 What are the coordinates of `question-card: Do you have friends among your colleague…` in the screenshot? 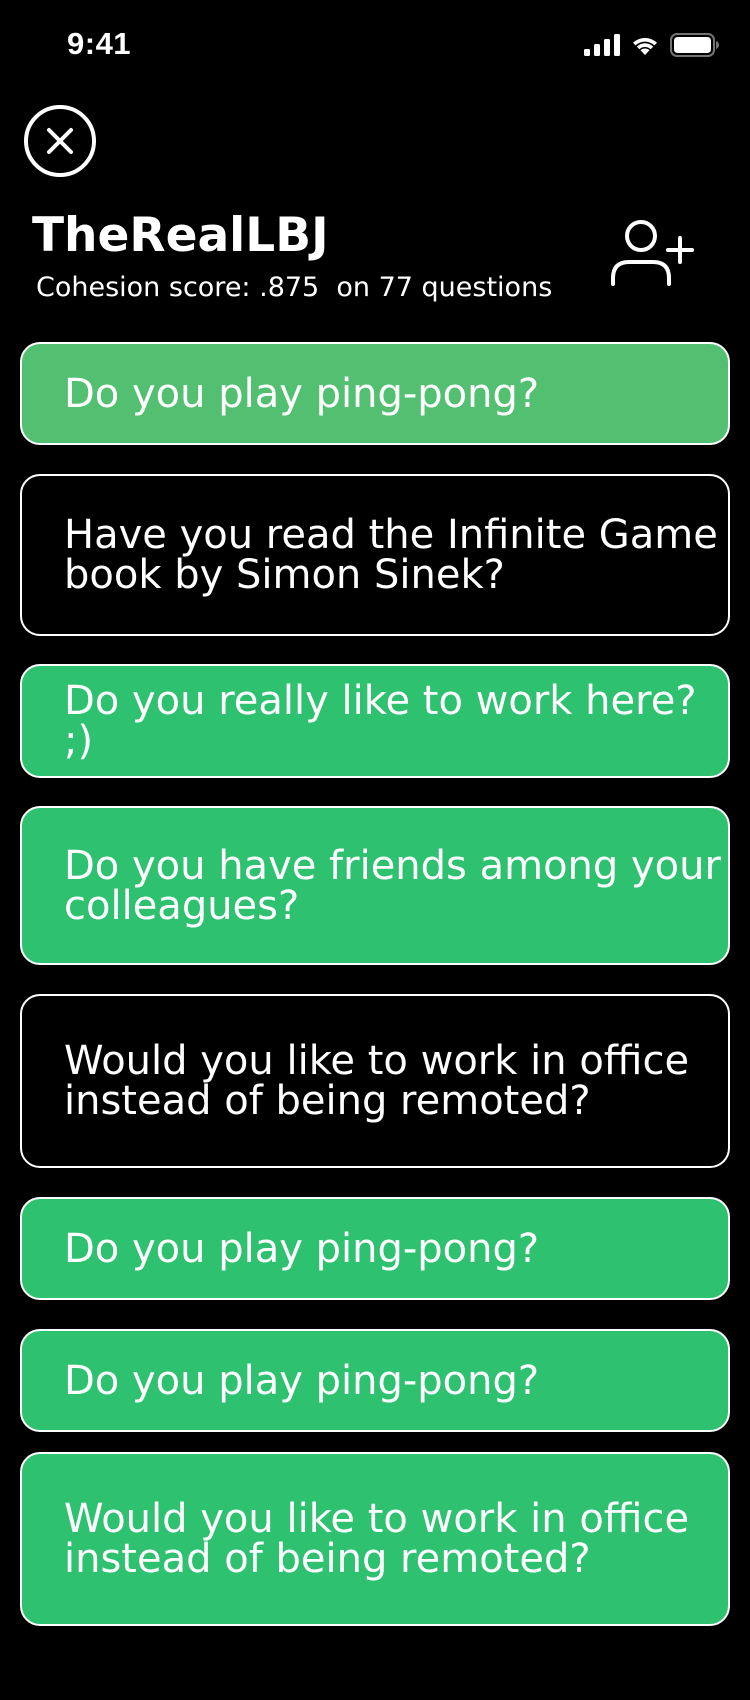 It's located at (375, 885).